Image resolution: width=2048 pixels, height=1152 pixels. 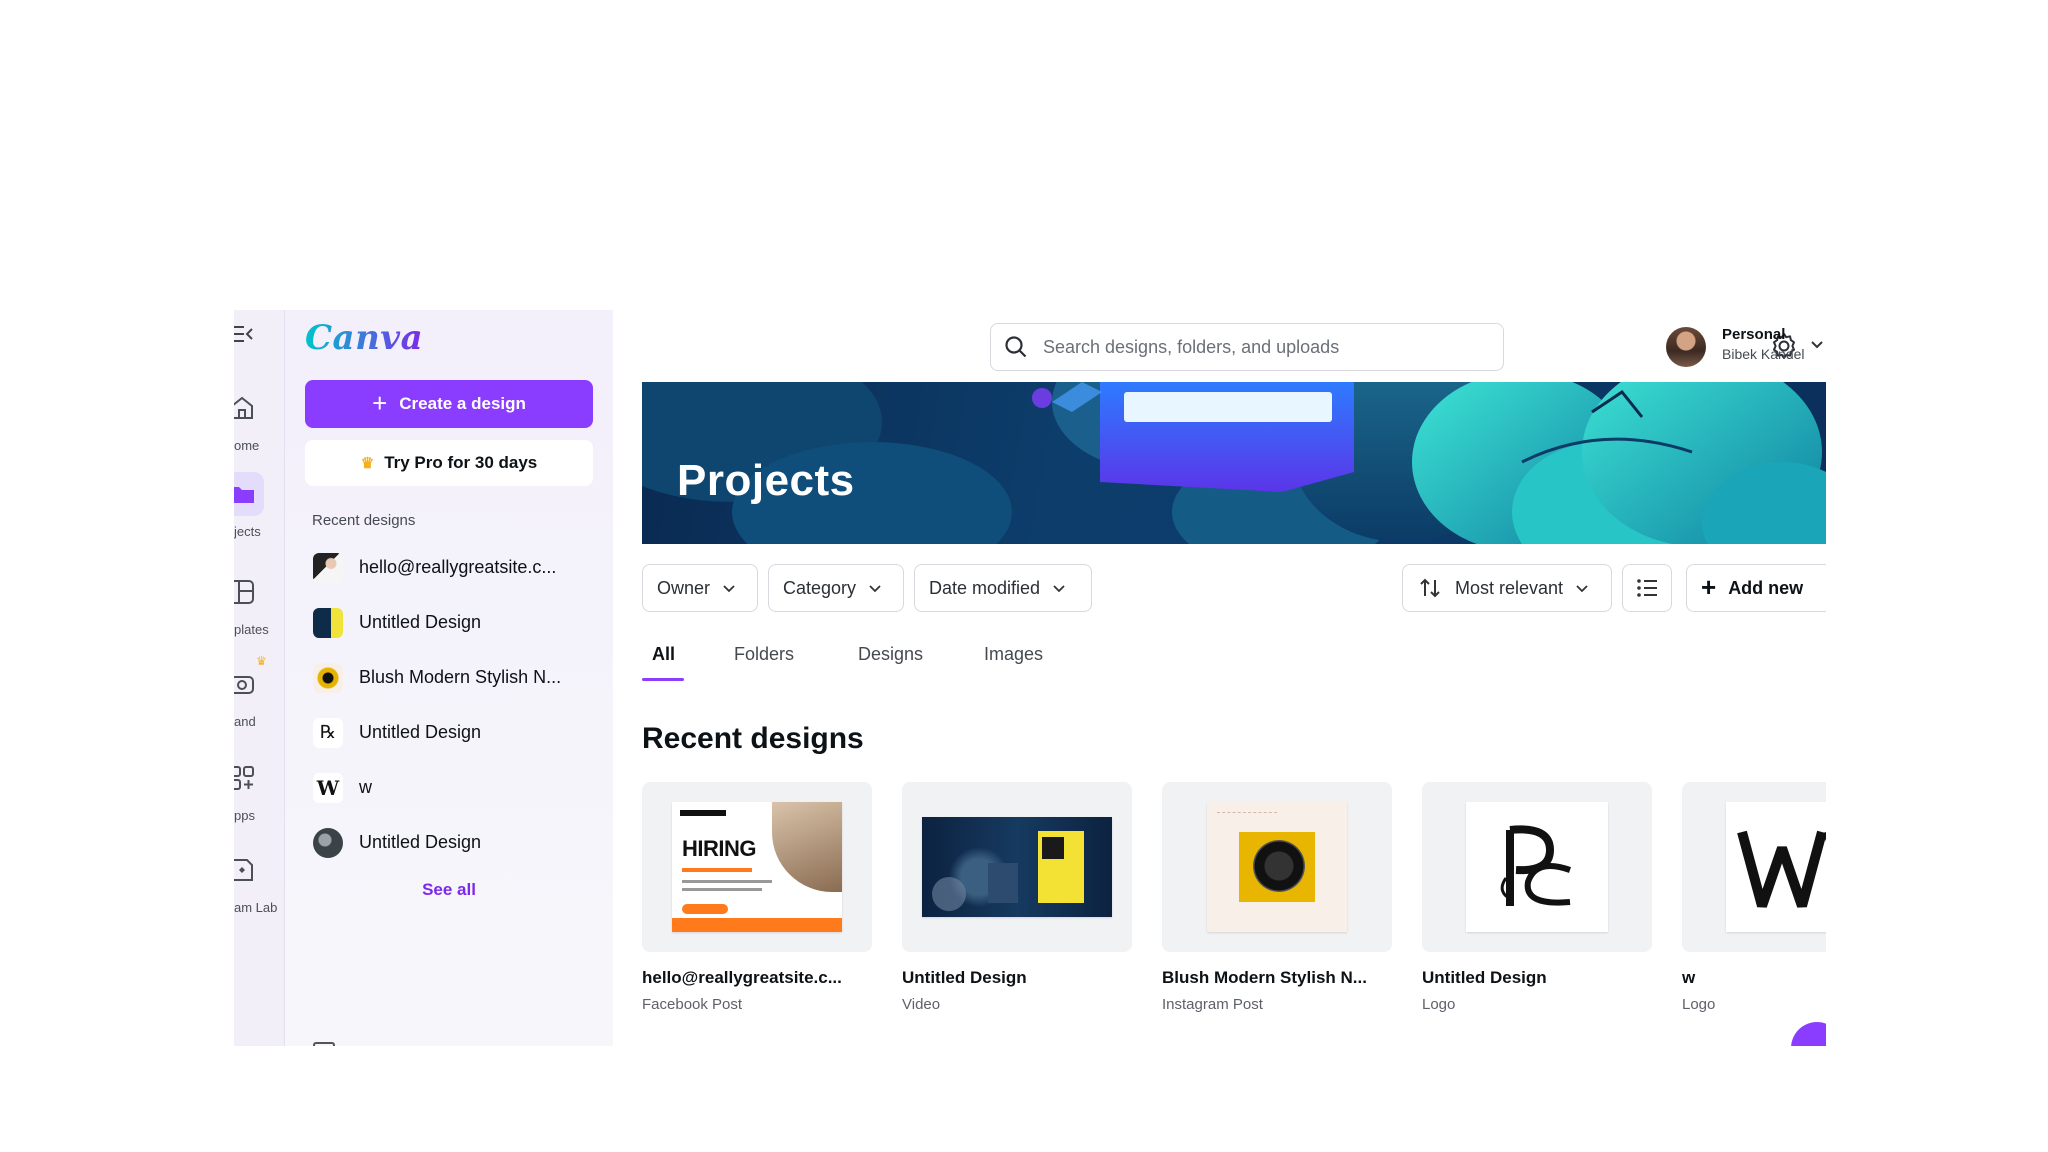 What do you see at coordinates (1234, 463) in the screenshot?
I see `projects-banner: Projects` at bounding box center [1234, 463].